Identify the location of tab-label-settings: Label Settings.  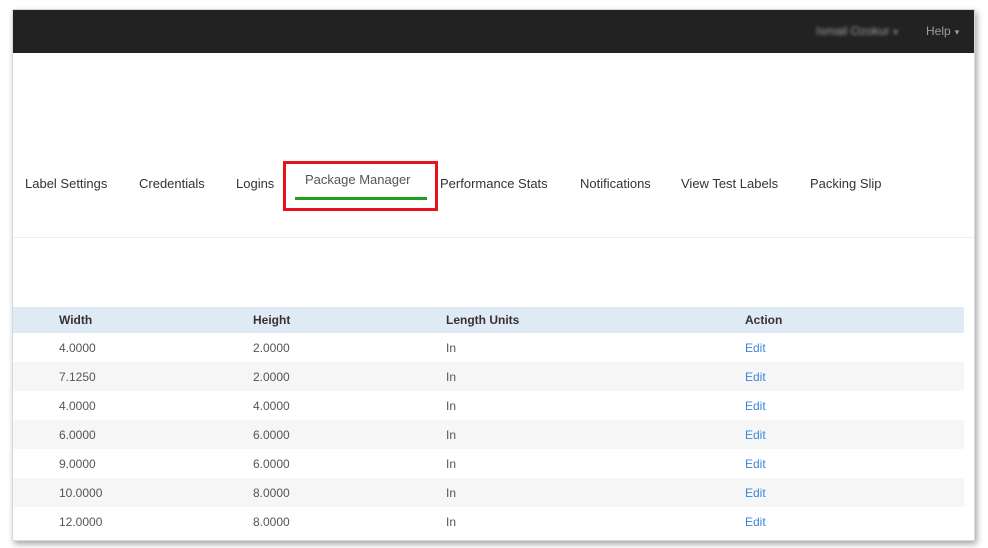
(66, 183).